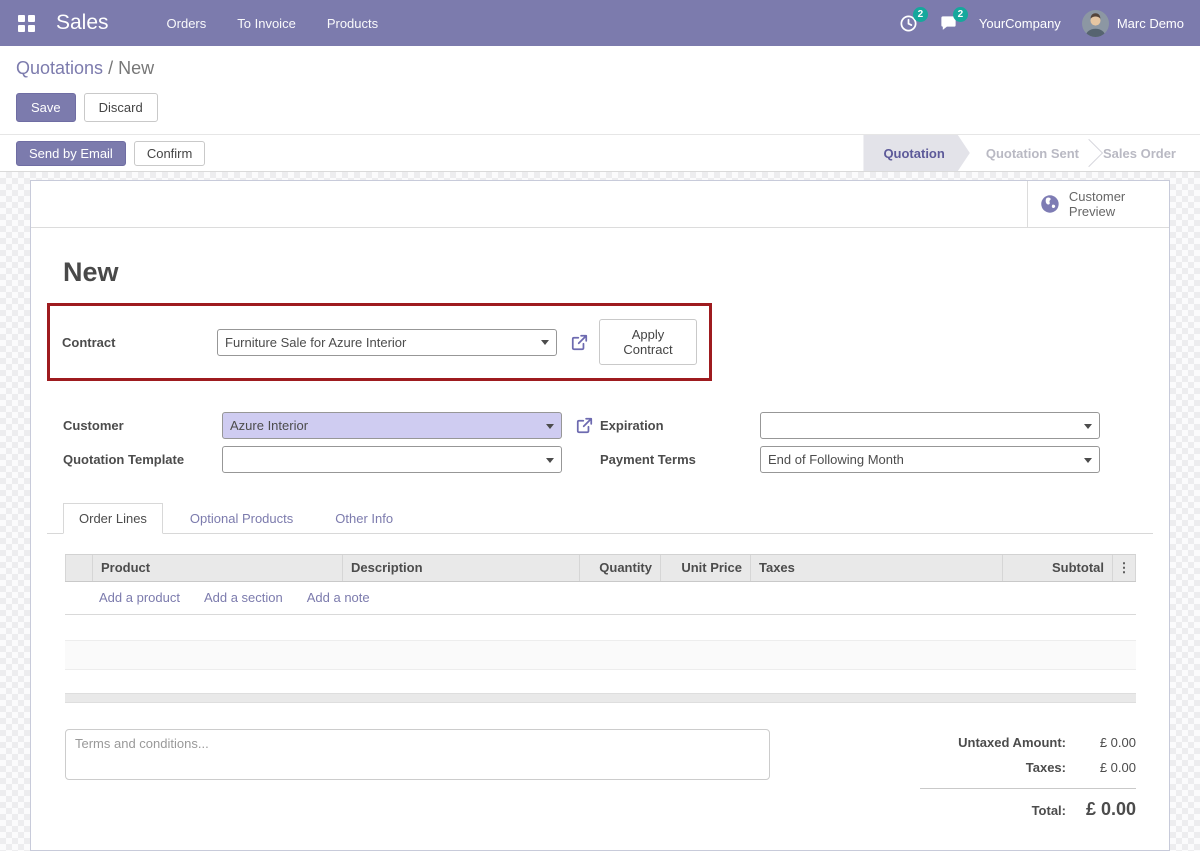 The width and height of the screenshot is (1200, 851). What do you see at coordinates (241, 518) in the screenshot?
I see `tab-optional-products: Optional Products` at bounding box center [241, 518].